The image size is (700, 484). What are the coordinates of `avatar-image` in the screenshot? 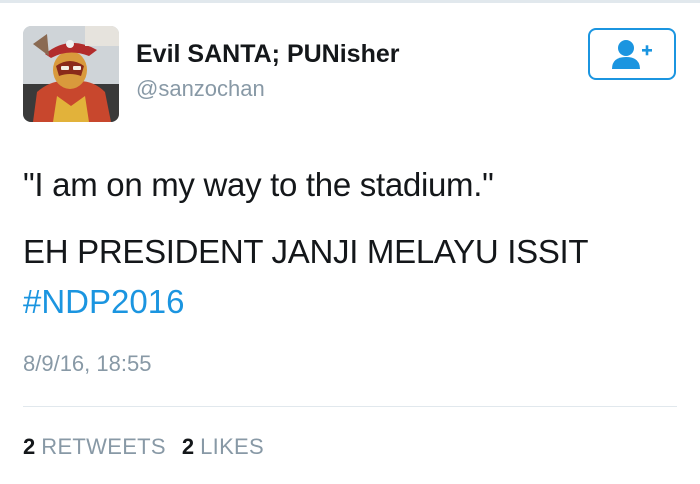 It's located at (71, 74).